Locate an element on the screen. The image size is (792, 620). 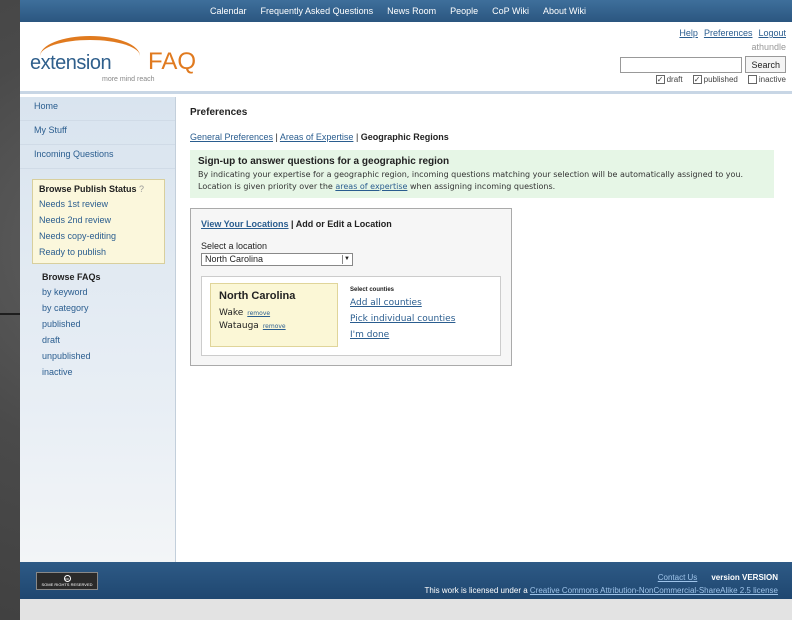
status-filters: ✓ draft ✓ published inactive is located at coordinates (720, 79).